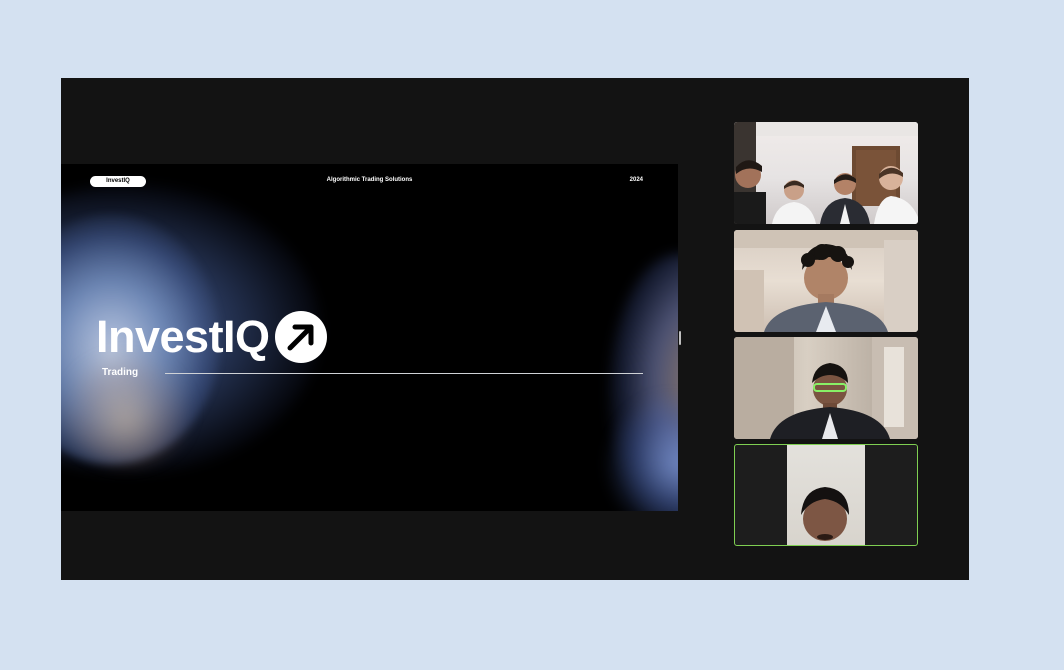 The height and width of the screenshot is (670, 1064). What do you see at coordinates (183, 336) in the screenshot?
I see `slide-logo-text: InvestIQ` at bounding box center [183, 336].